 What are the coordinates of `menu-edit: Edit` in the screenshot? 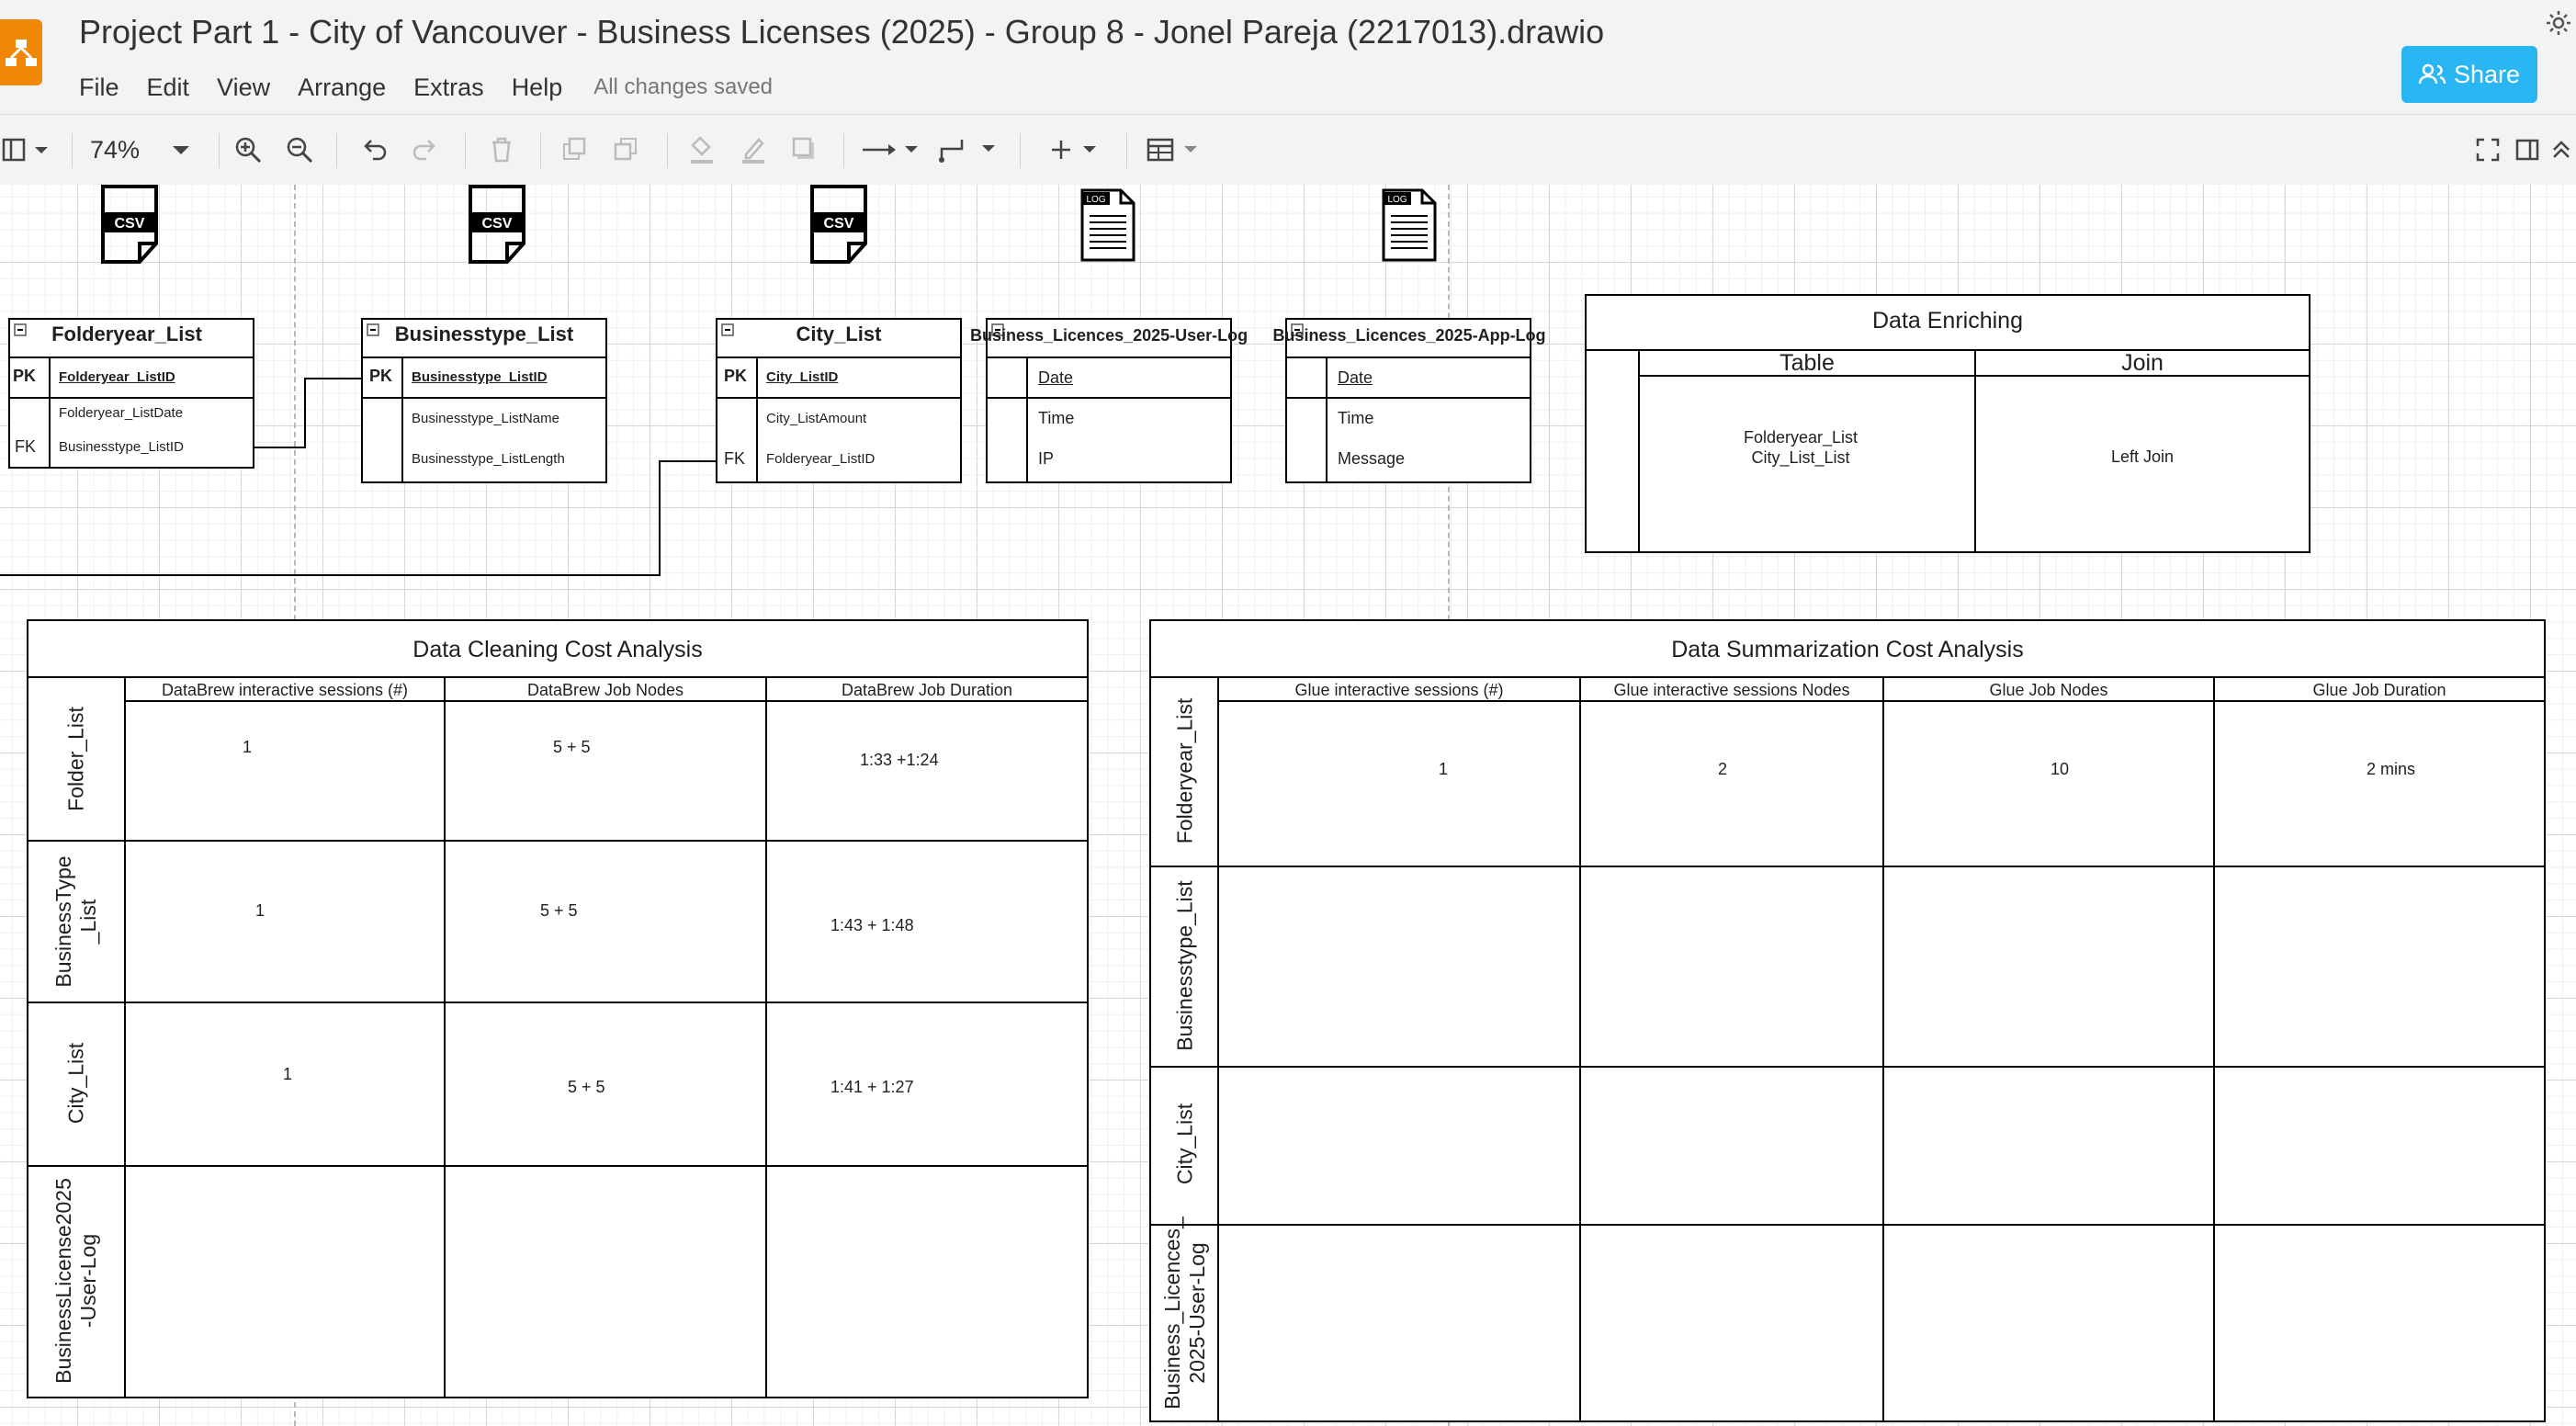 It's located at (168, 88).